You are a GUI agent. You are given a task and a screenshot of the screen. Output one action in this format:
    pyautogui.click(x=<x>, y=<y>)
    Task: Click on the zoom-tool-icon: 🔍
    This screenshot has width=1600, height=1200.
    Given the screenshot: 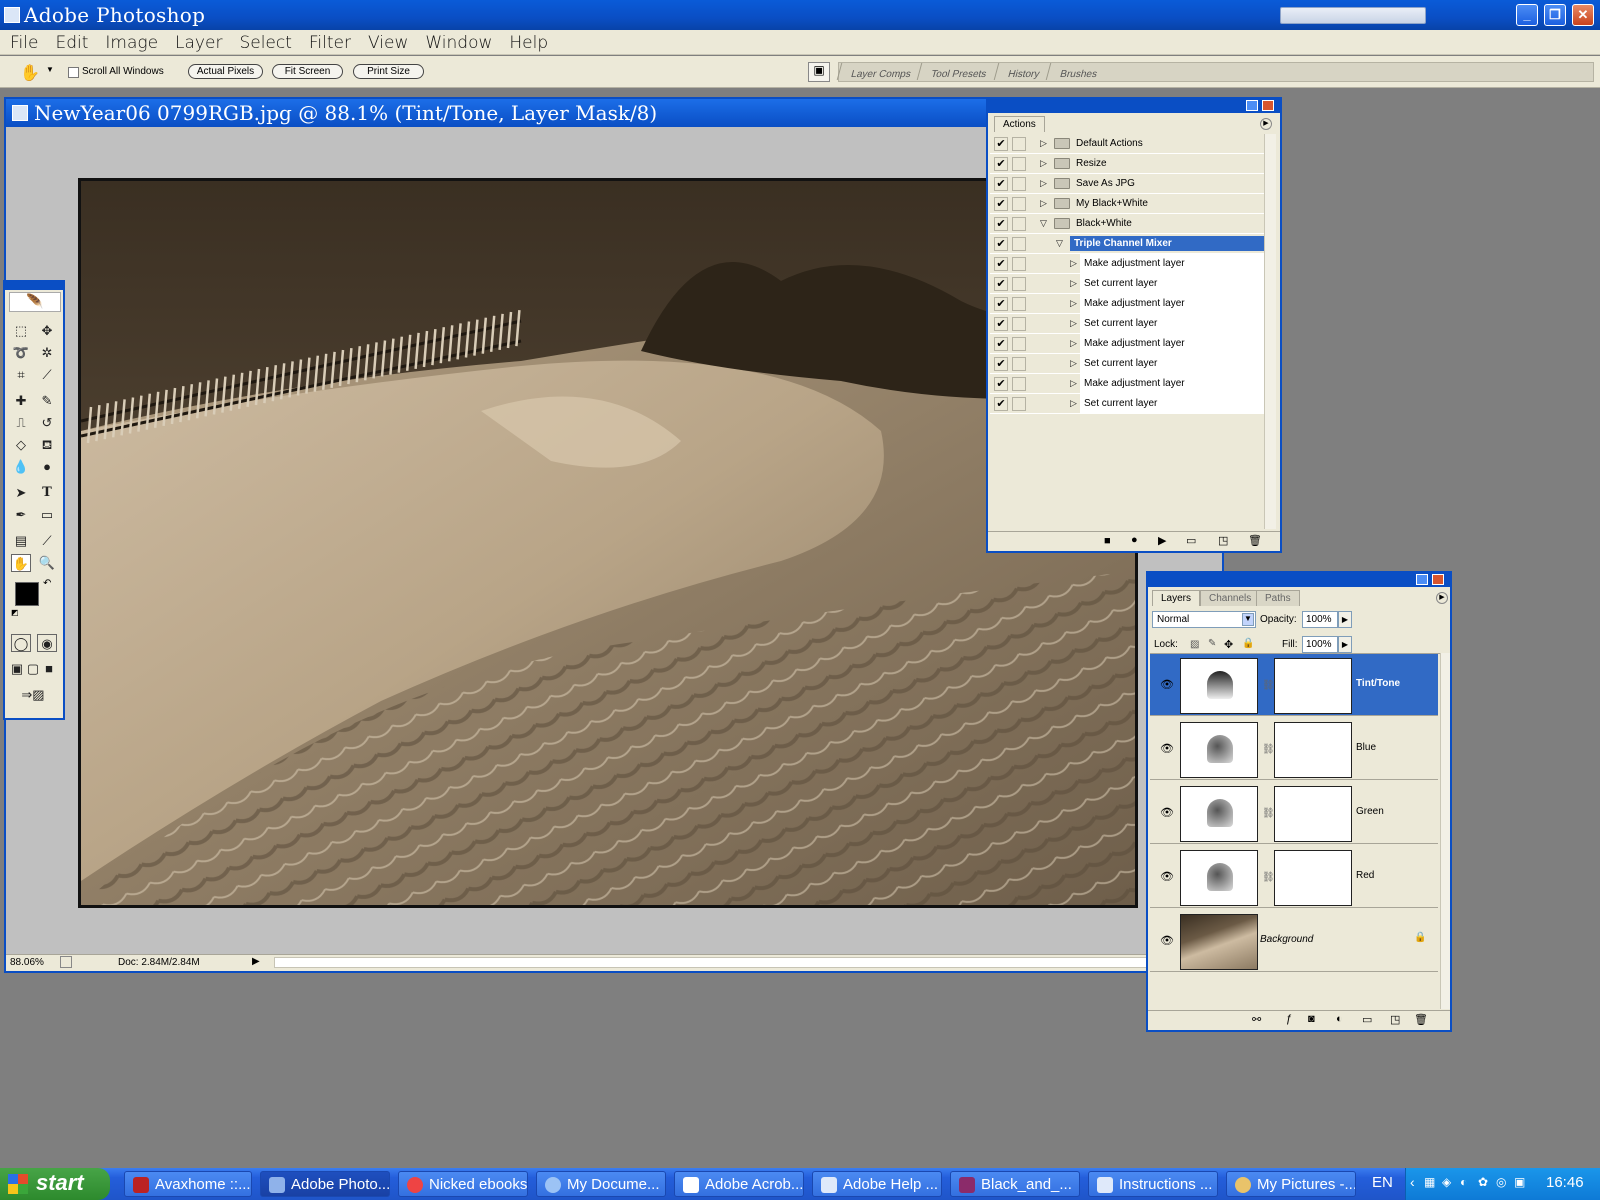 What is the action you would take?
    pyautogui.click(x=47, y=563)
    